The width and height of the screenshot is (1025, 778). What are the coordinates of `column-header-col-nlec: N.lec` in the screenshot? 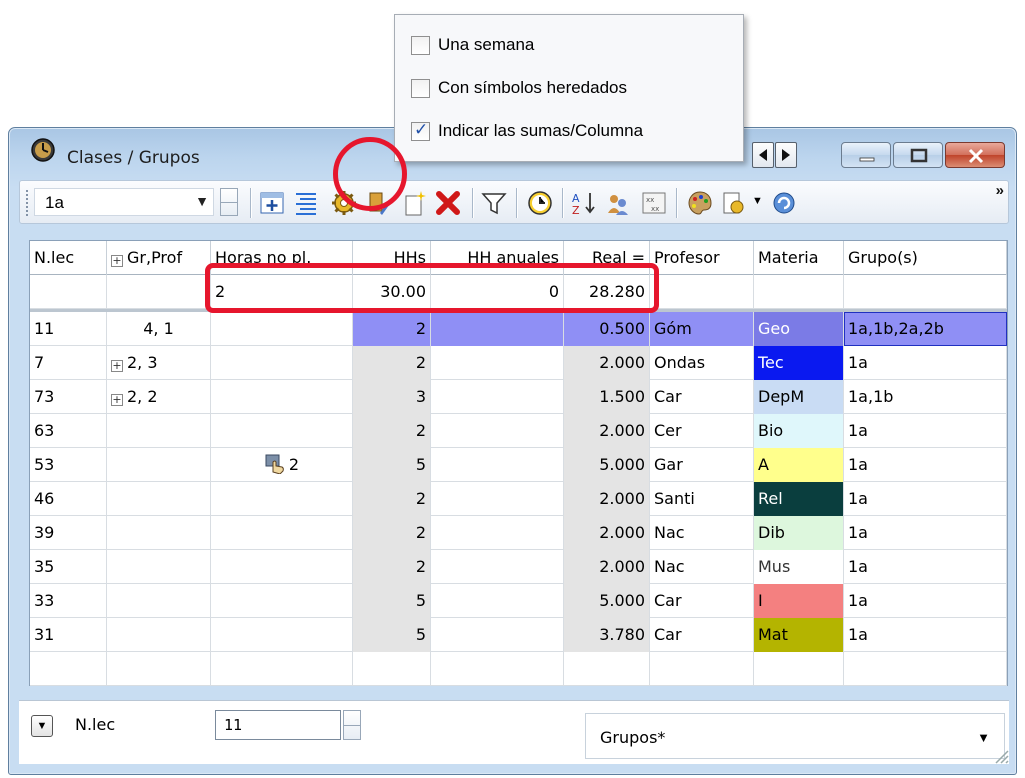 It's located at (68, 258).